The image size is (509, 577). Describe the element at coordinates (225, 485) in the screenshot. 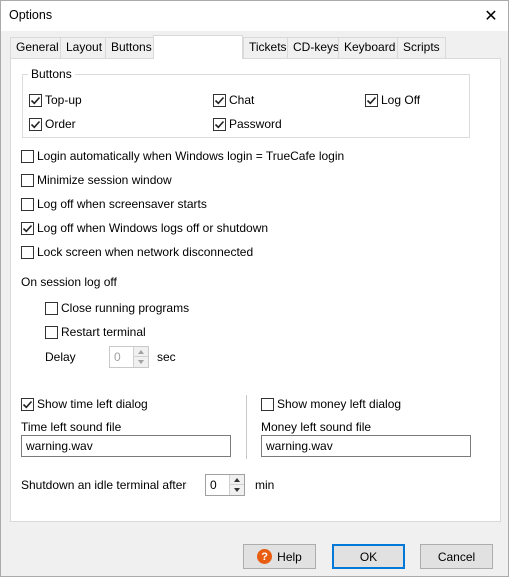

I see `idle-spinner: 0` at that location.